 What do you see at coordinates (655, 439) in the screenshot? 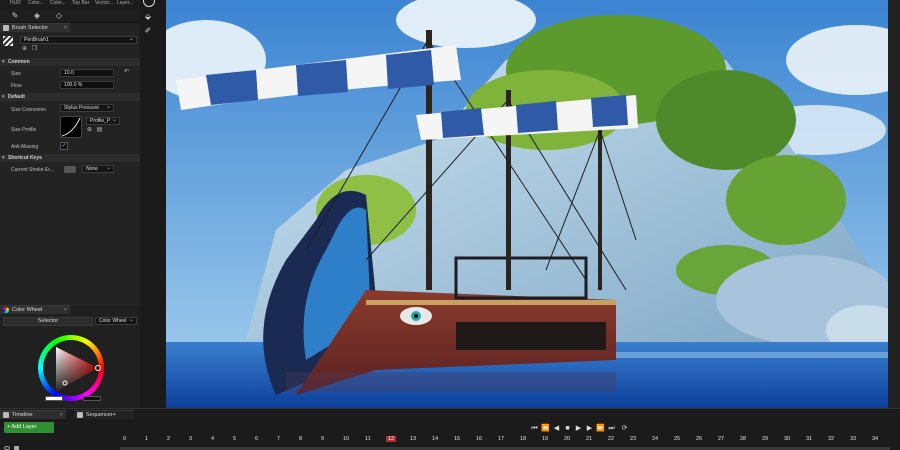
I see `frame-tick: 24` at bounding box center [655, 439].